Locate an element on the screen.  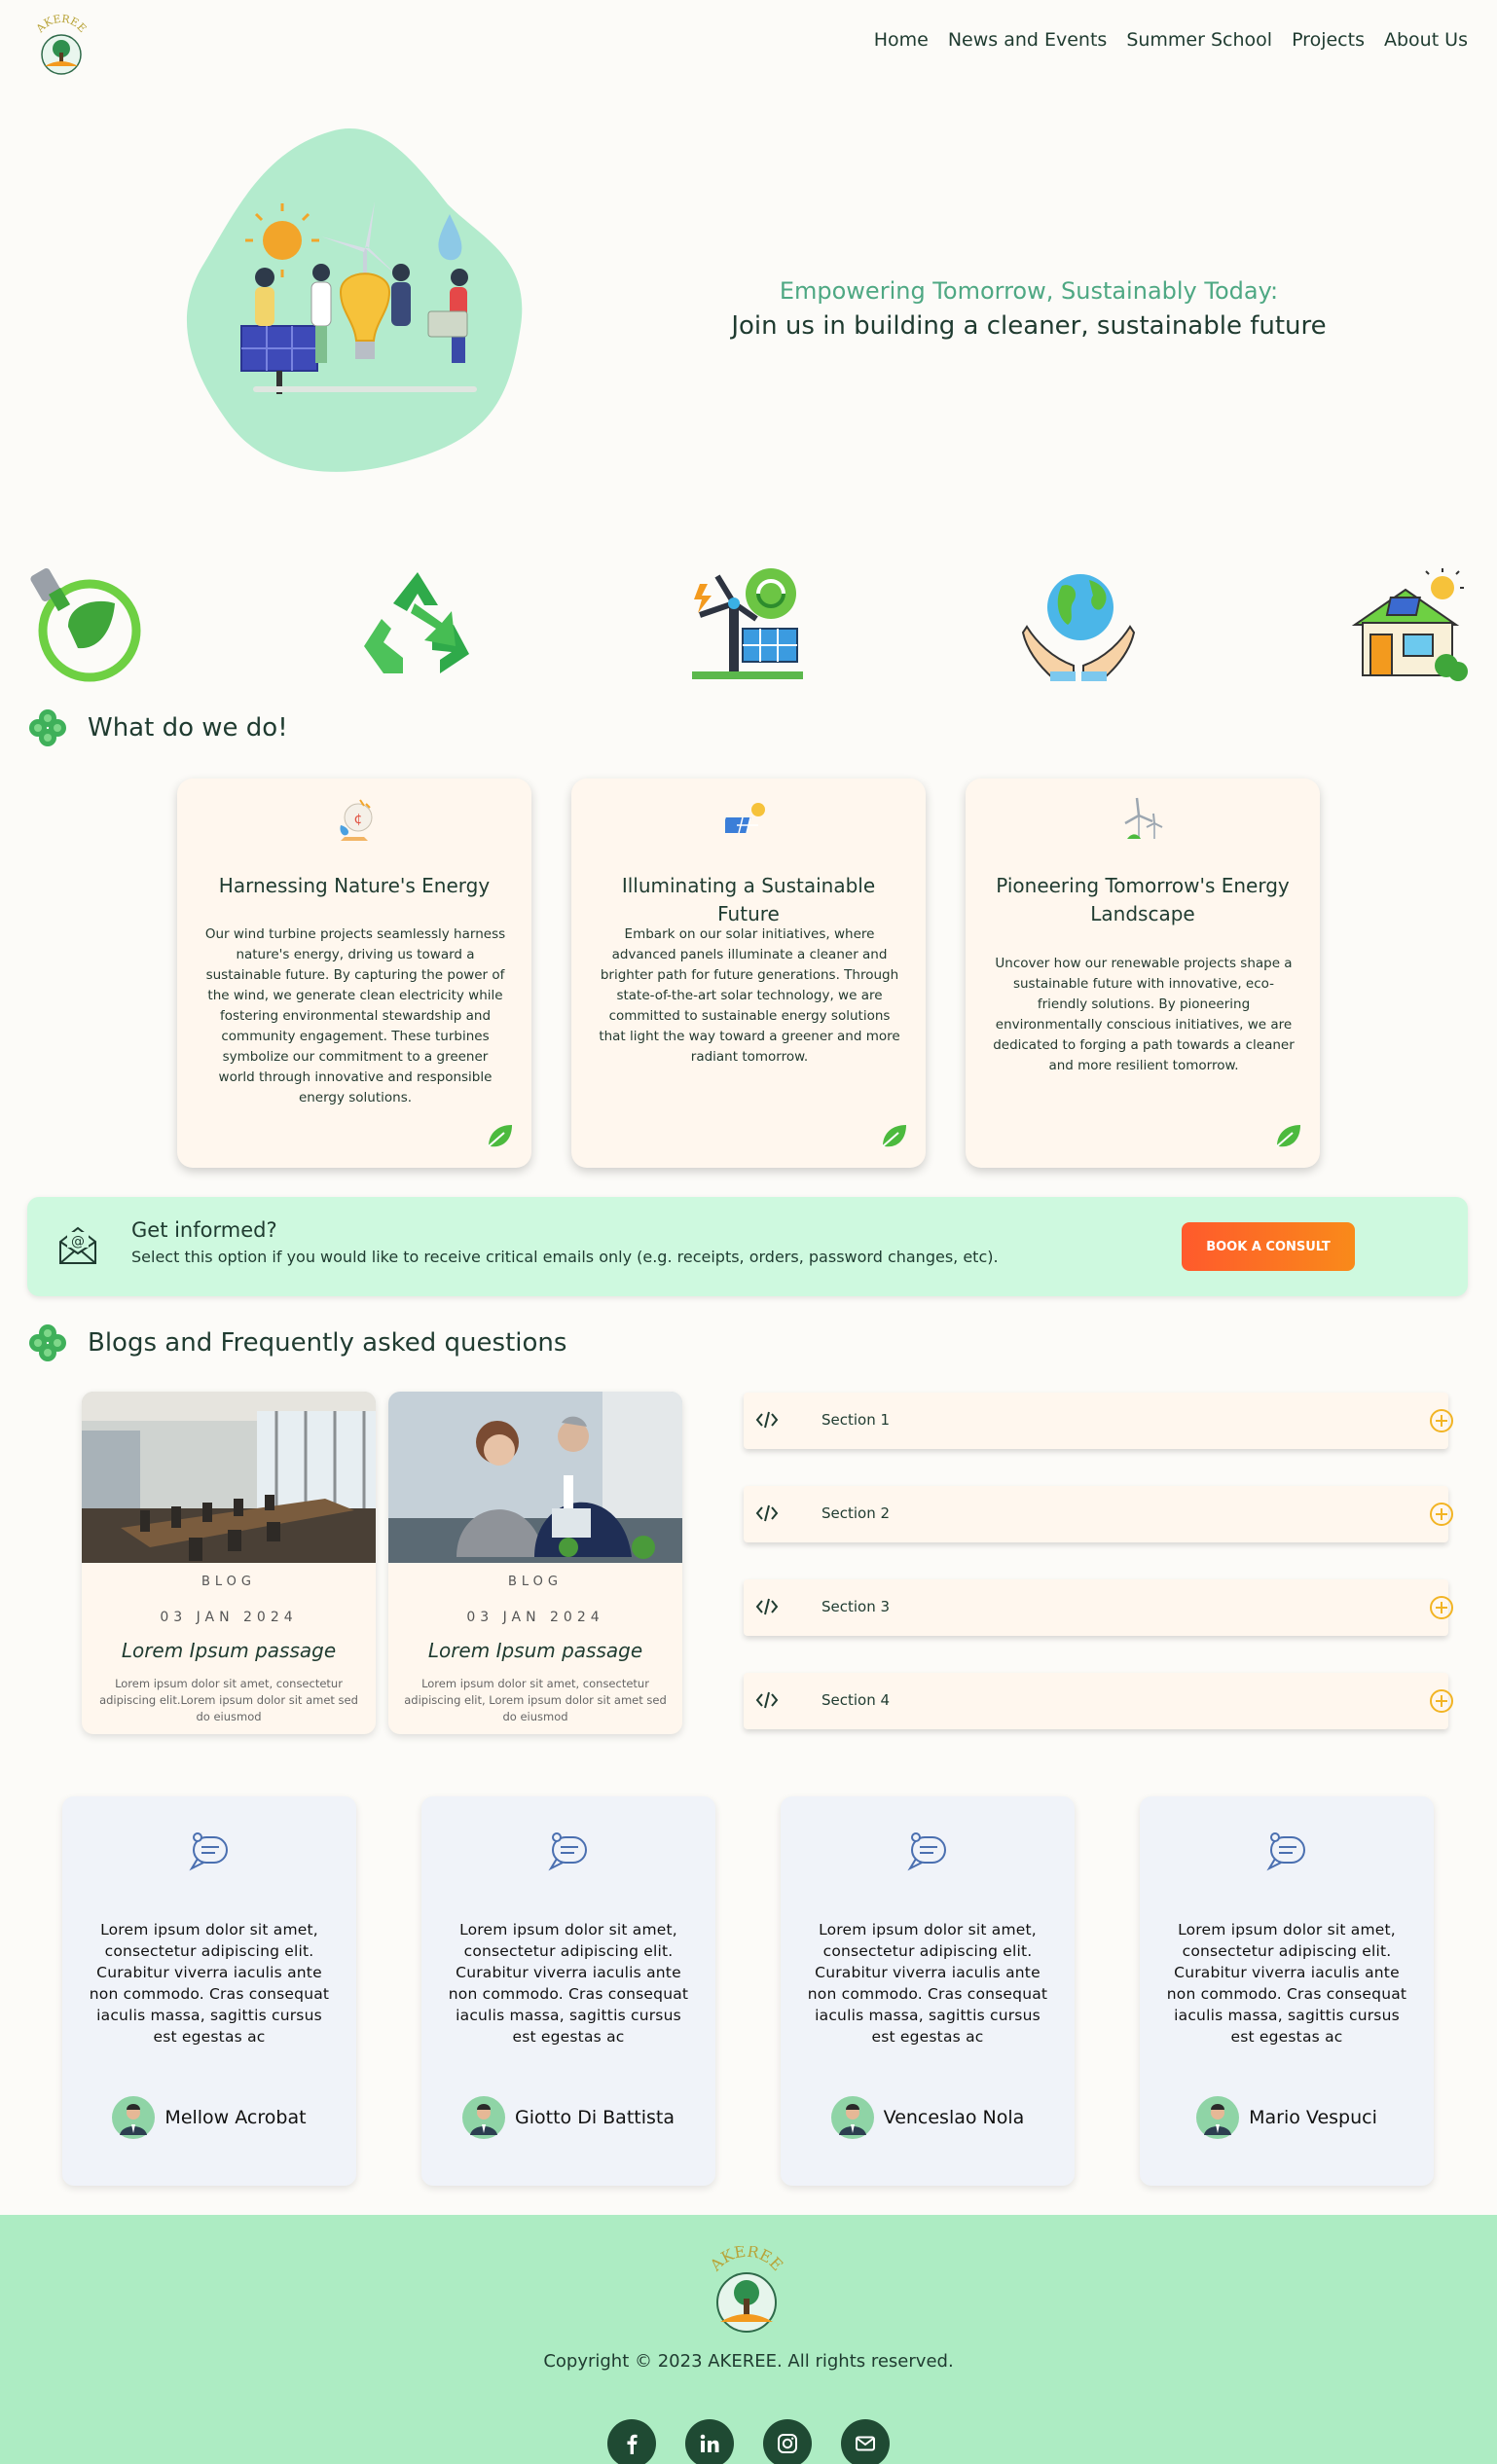
hero-illustration is located at coordinates (354, 300).